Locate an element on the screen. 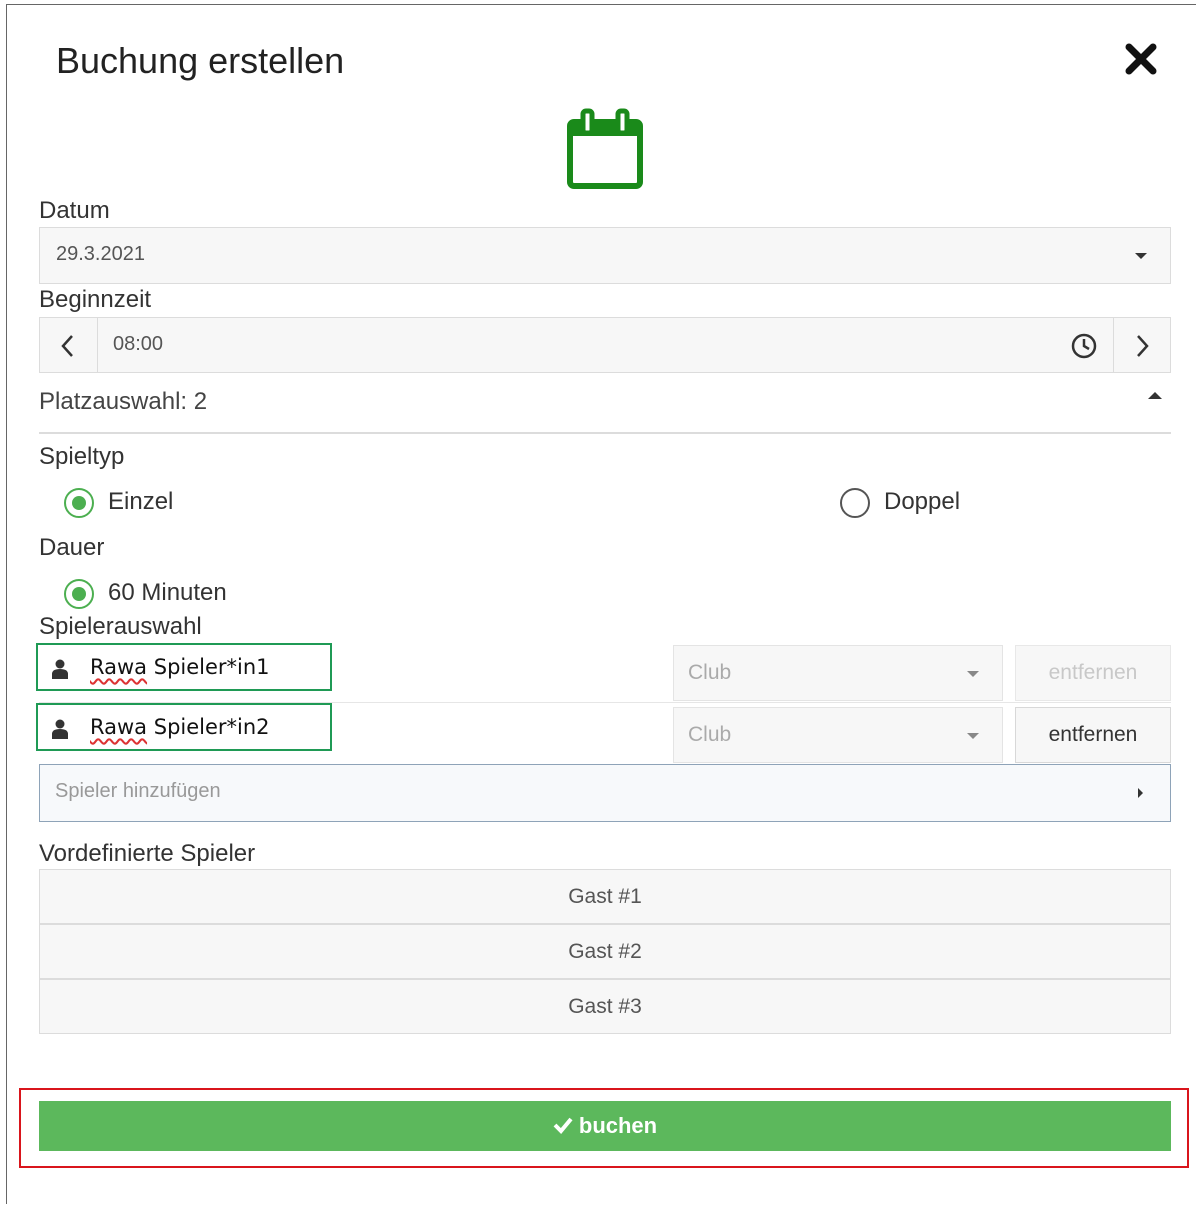 The image size is (1200, 1207). time-next-button is located at coordinates (1142, 345).